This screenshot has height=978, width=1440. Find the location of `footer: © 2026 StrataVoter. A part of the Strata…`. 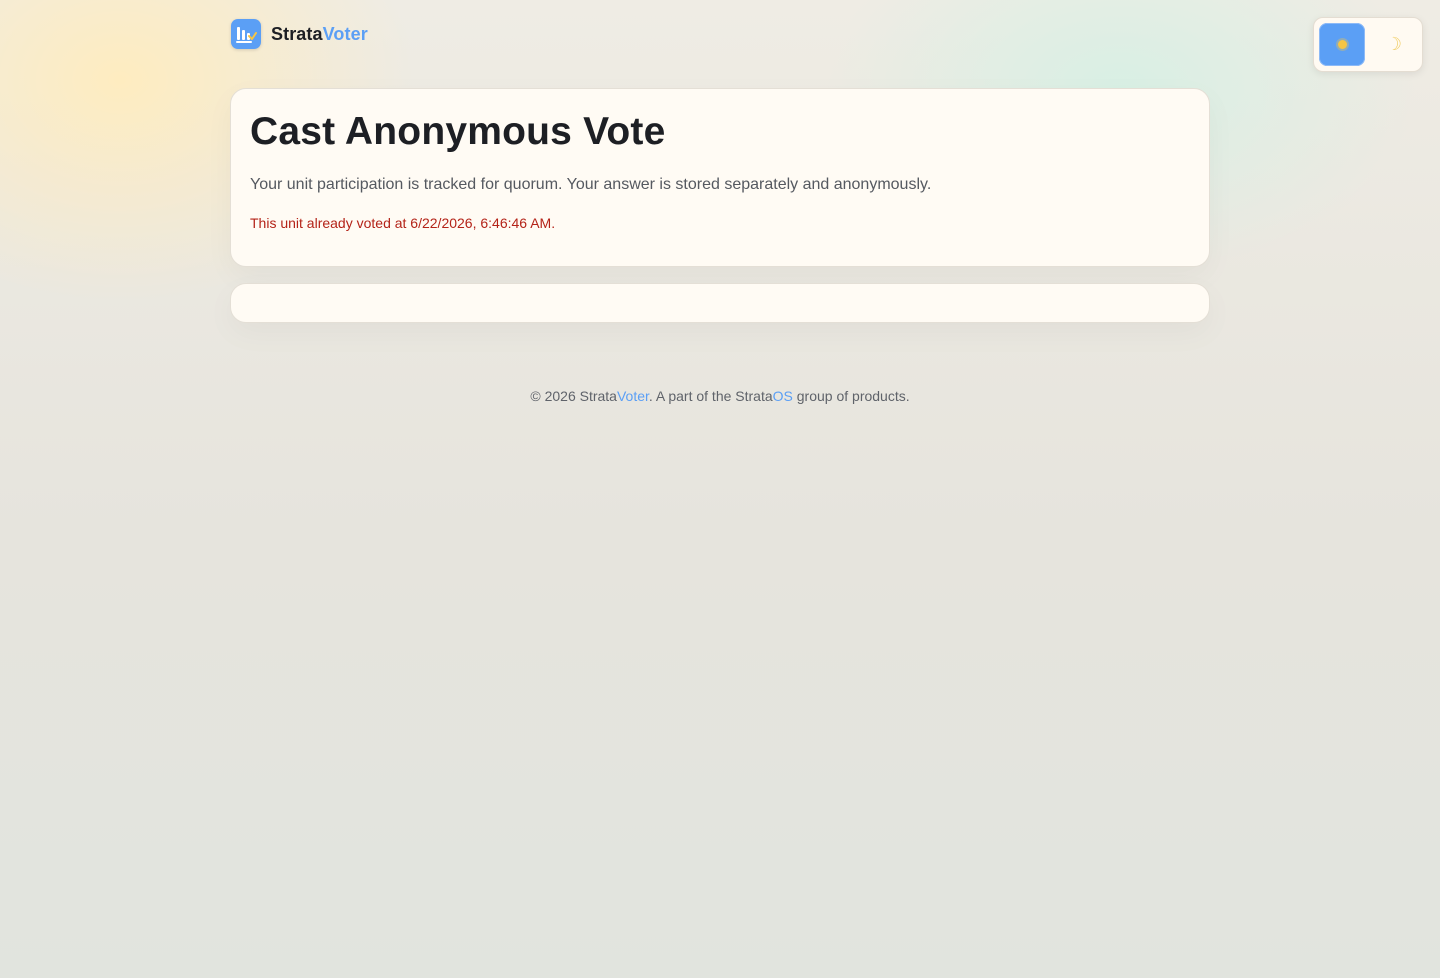

footer: © 2026 StrataVoter. A part of the Strata… is located at coordinates (720, 396).